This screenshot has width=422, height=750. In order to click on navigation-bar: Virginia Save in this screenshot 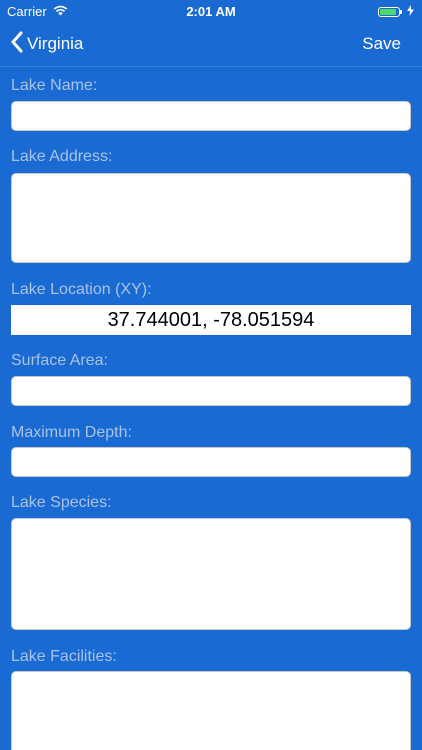, I will do `click(211, 44)`.